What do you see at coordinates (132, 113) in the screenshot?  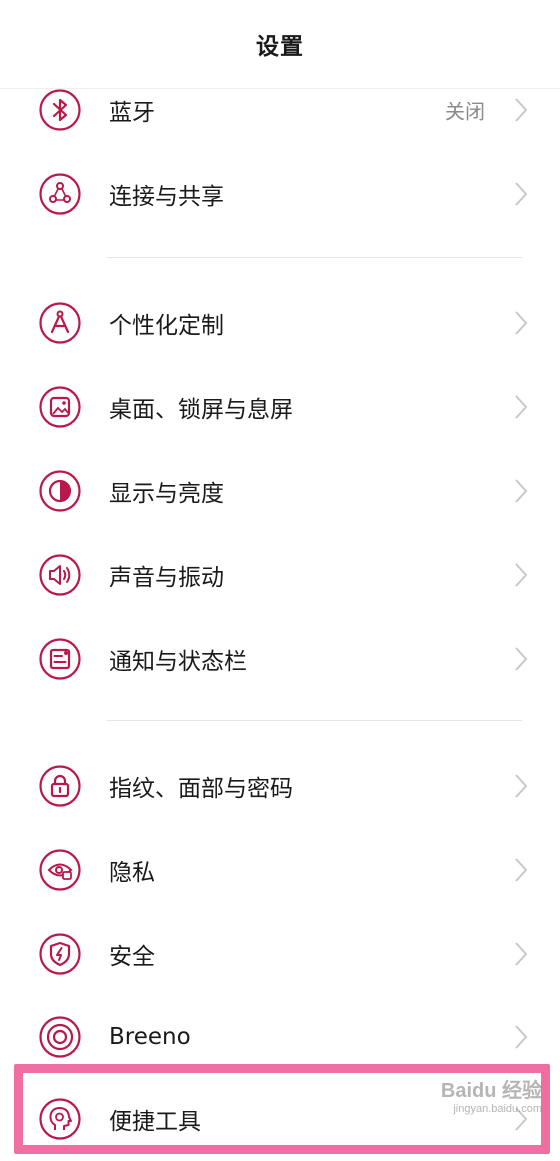 I see `settings-item-label: 蓝牙` at bounding box center [132, 113].